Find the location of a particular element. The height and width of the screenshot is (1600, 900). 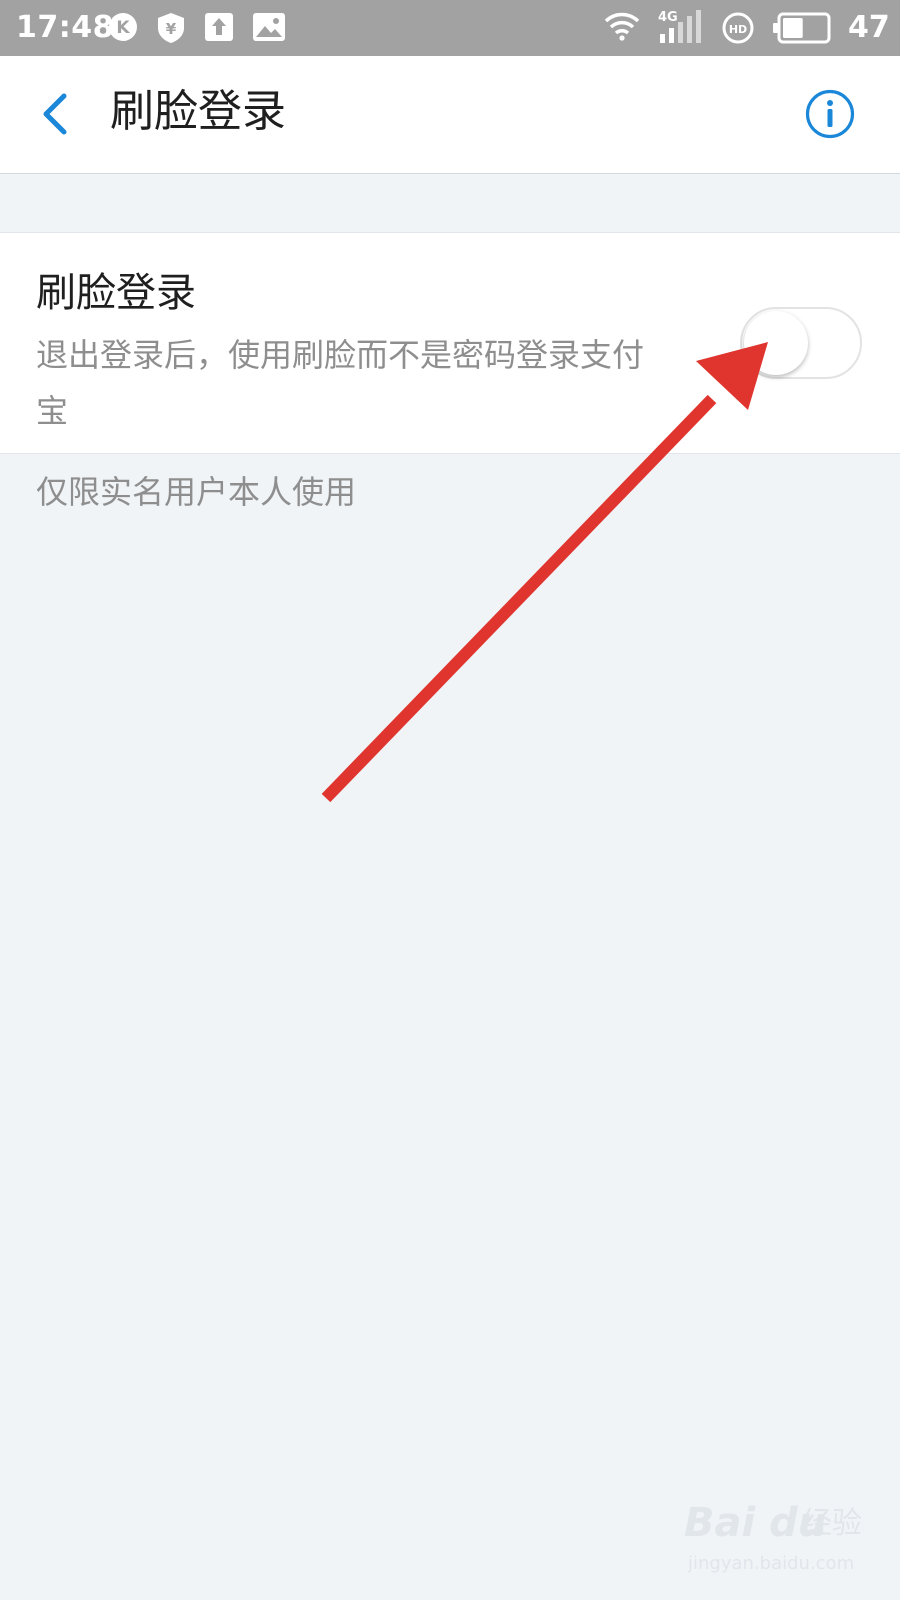

setting-title: 刷脸登录 is located at coordinates (116, 293).